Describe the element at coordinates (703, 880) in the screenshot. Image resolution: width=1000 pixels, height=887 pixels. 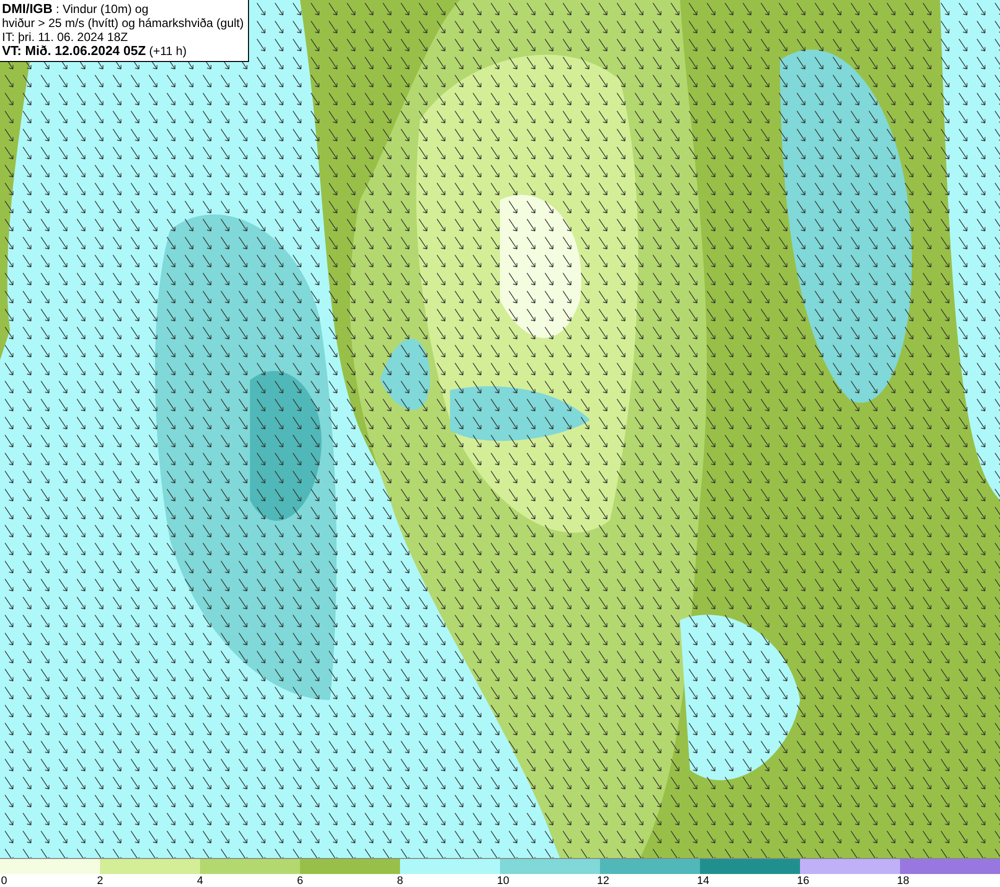
I see `tick-label: 14` at that location.